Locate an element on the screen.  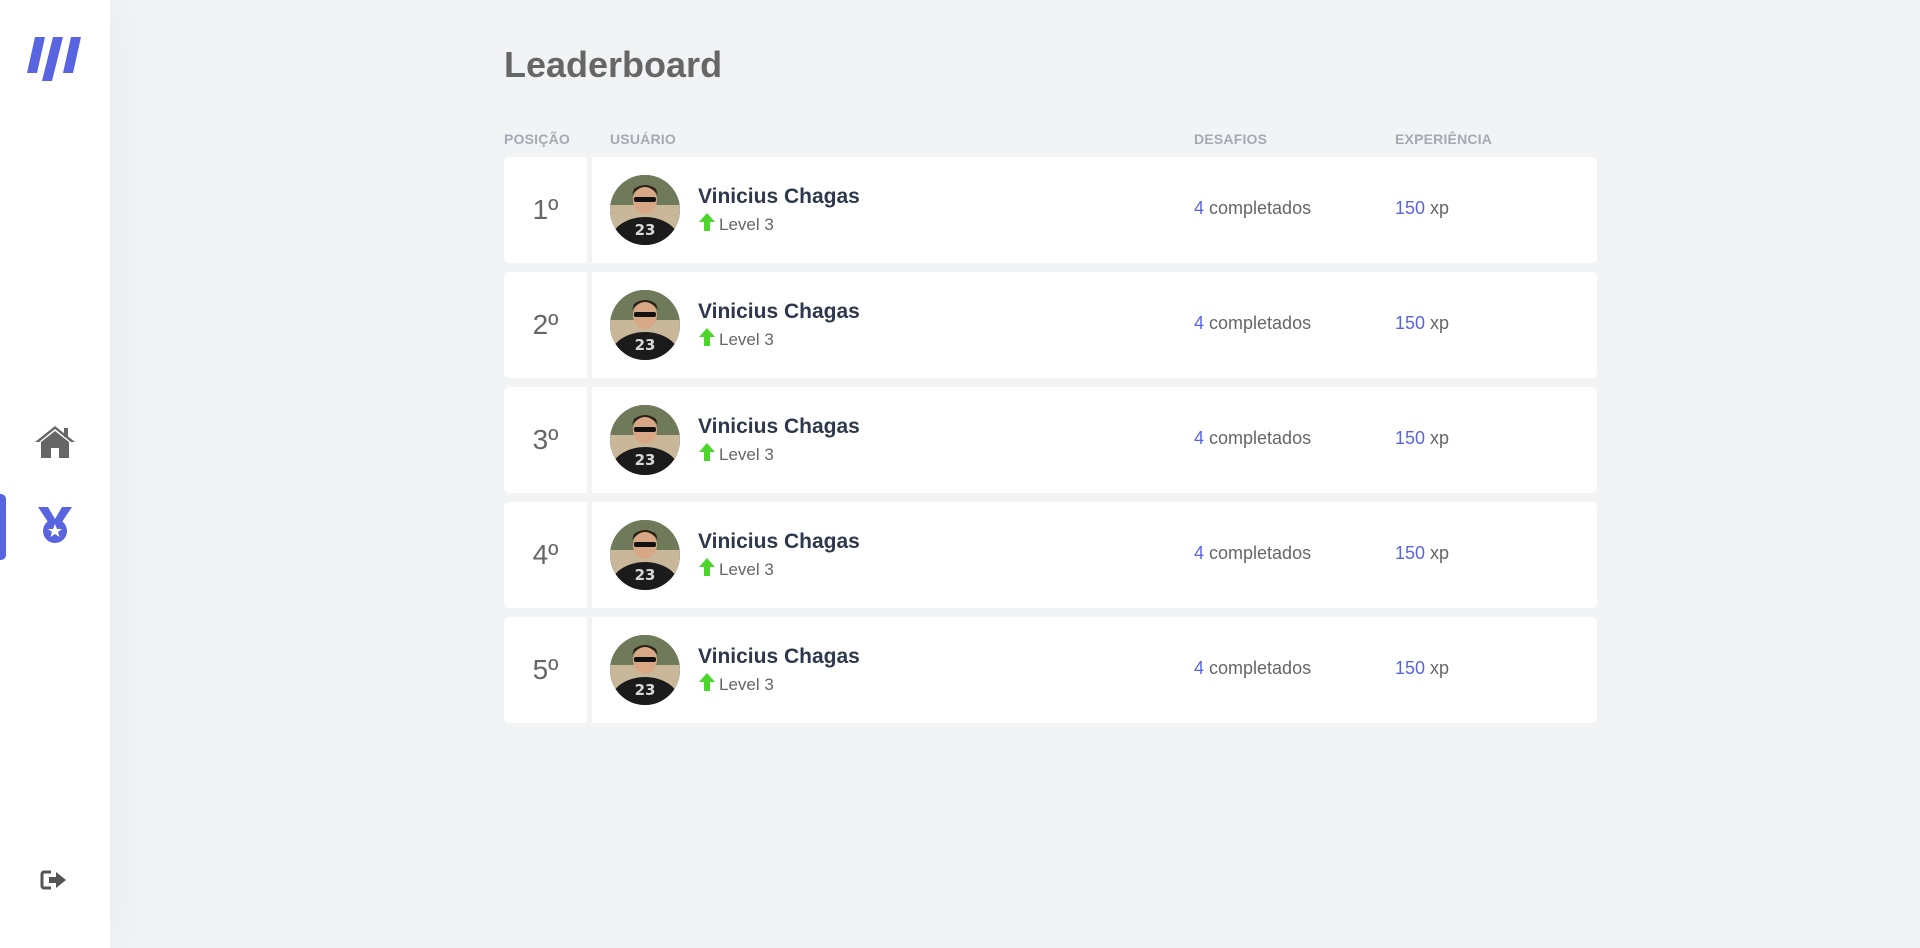
medal-icon is located at coordinates (55, 527).